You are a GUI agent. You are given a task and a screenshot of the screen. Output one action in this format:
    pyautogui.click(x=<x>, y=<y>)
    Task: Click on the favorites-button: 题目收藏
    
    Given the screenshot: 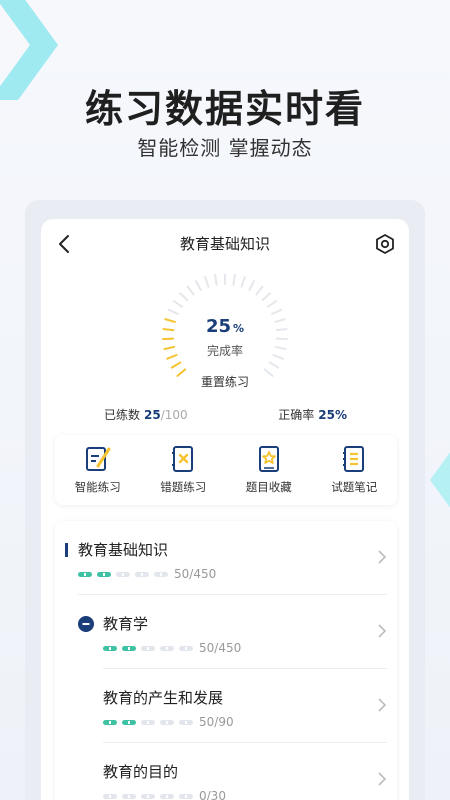 What is the action you would take?
    pyautogui.click(x=269, y=470)
    